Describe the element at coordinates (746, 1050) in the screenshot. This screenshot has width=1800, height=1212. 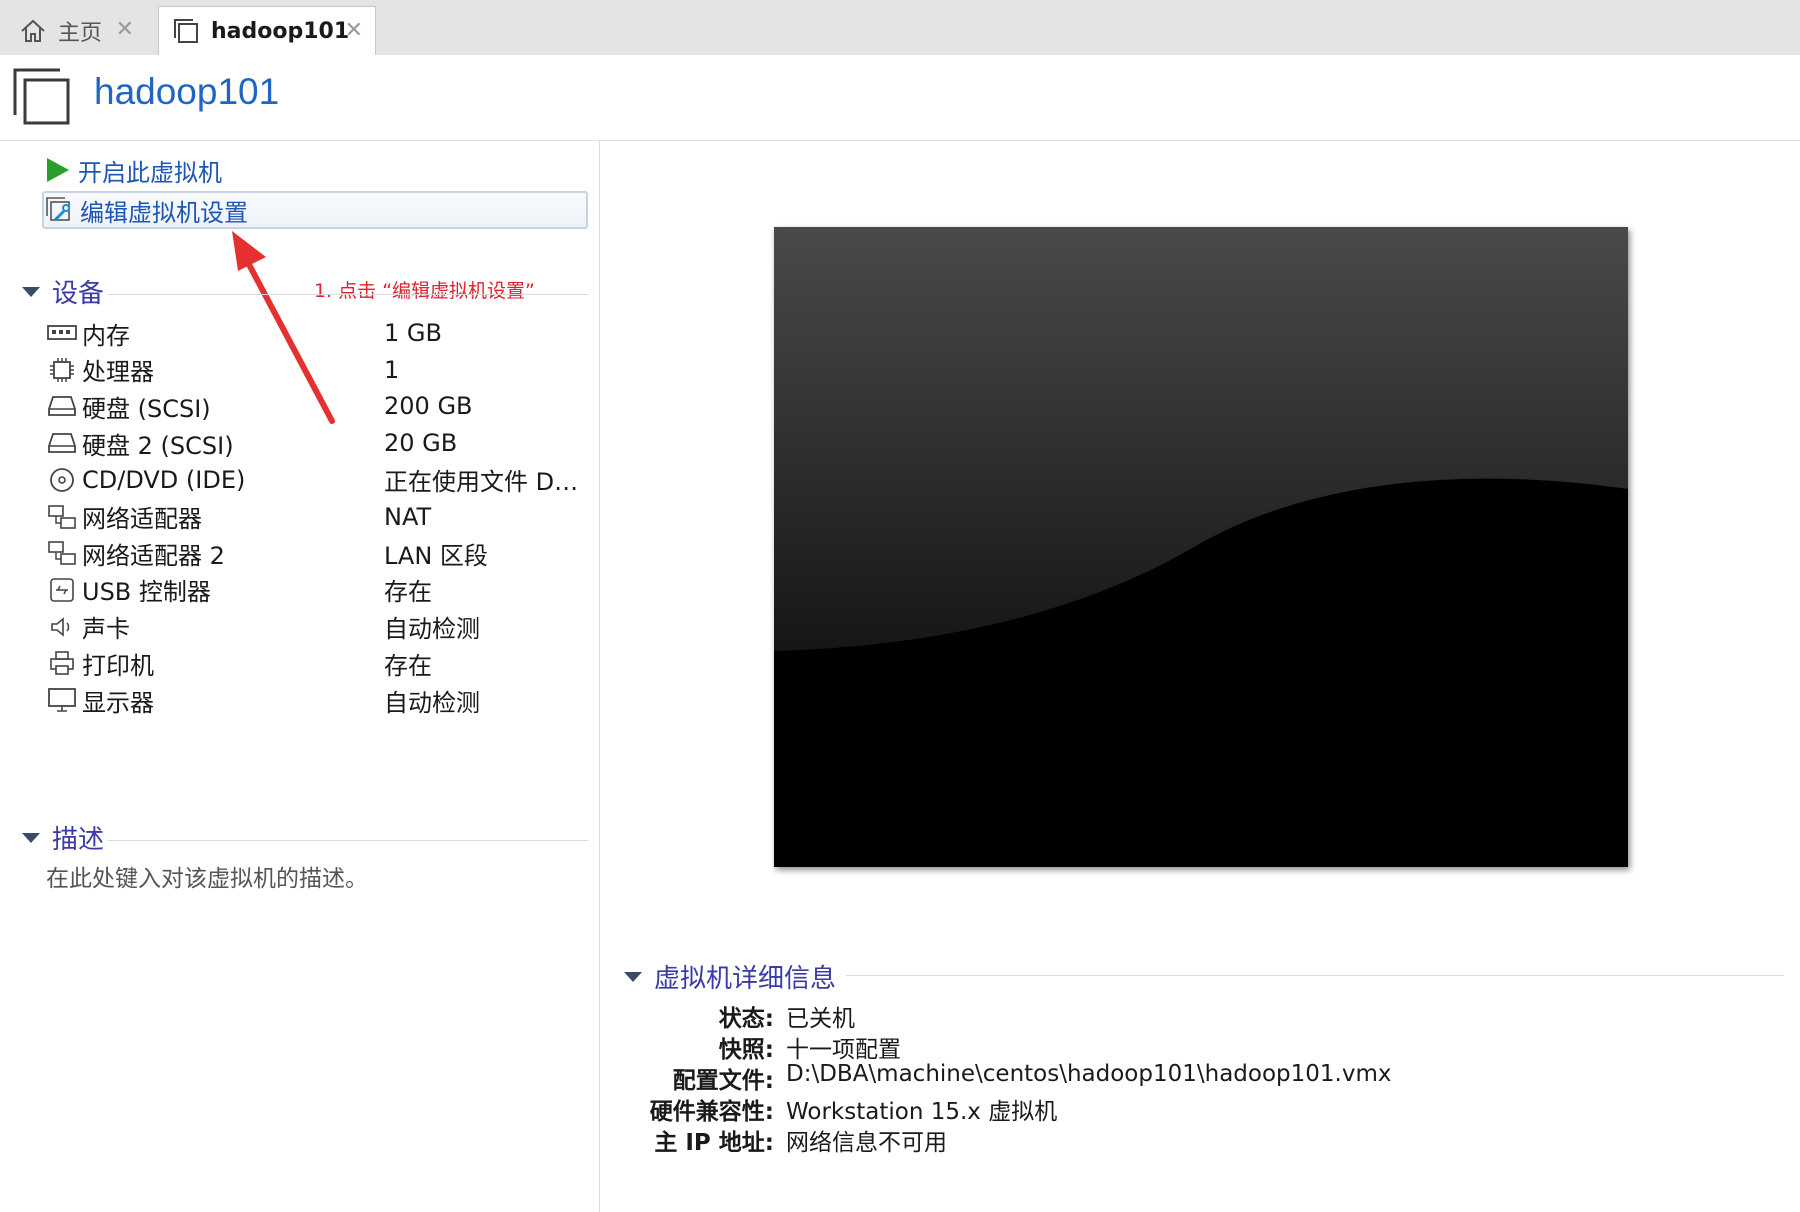
I see `snapshot-label: 快照:` at that location.